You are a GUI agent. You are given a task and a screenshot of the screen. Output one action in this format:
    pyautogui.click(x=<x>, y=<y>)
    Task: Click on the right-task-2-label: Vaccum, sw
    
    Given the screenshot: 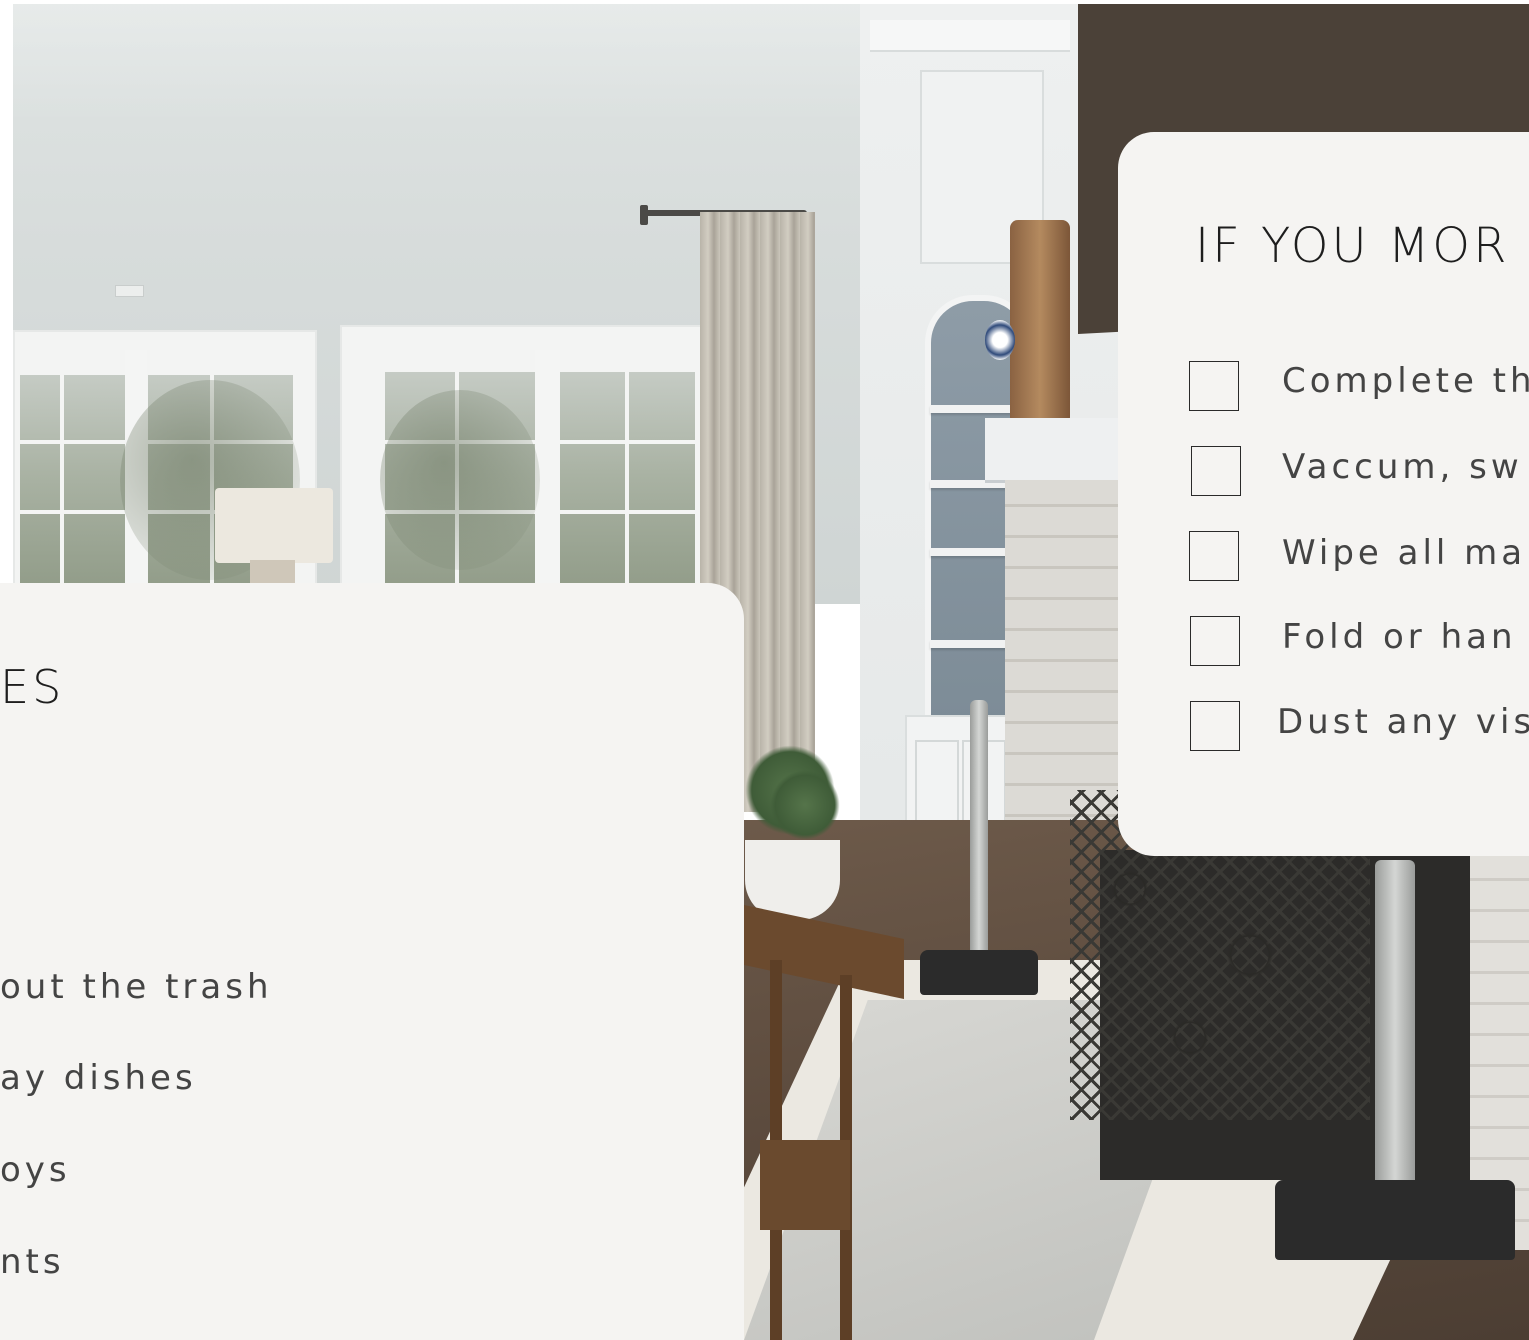 What is the action you would take?
    pyautogui.click(x=1402, y=467)
    